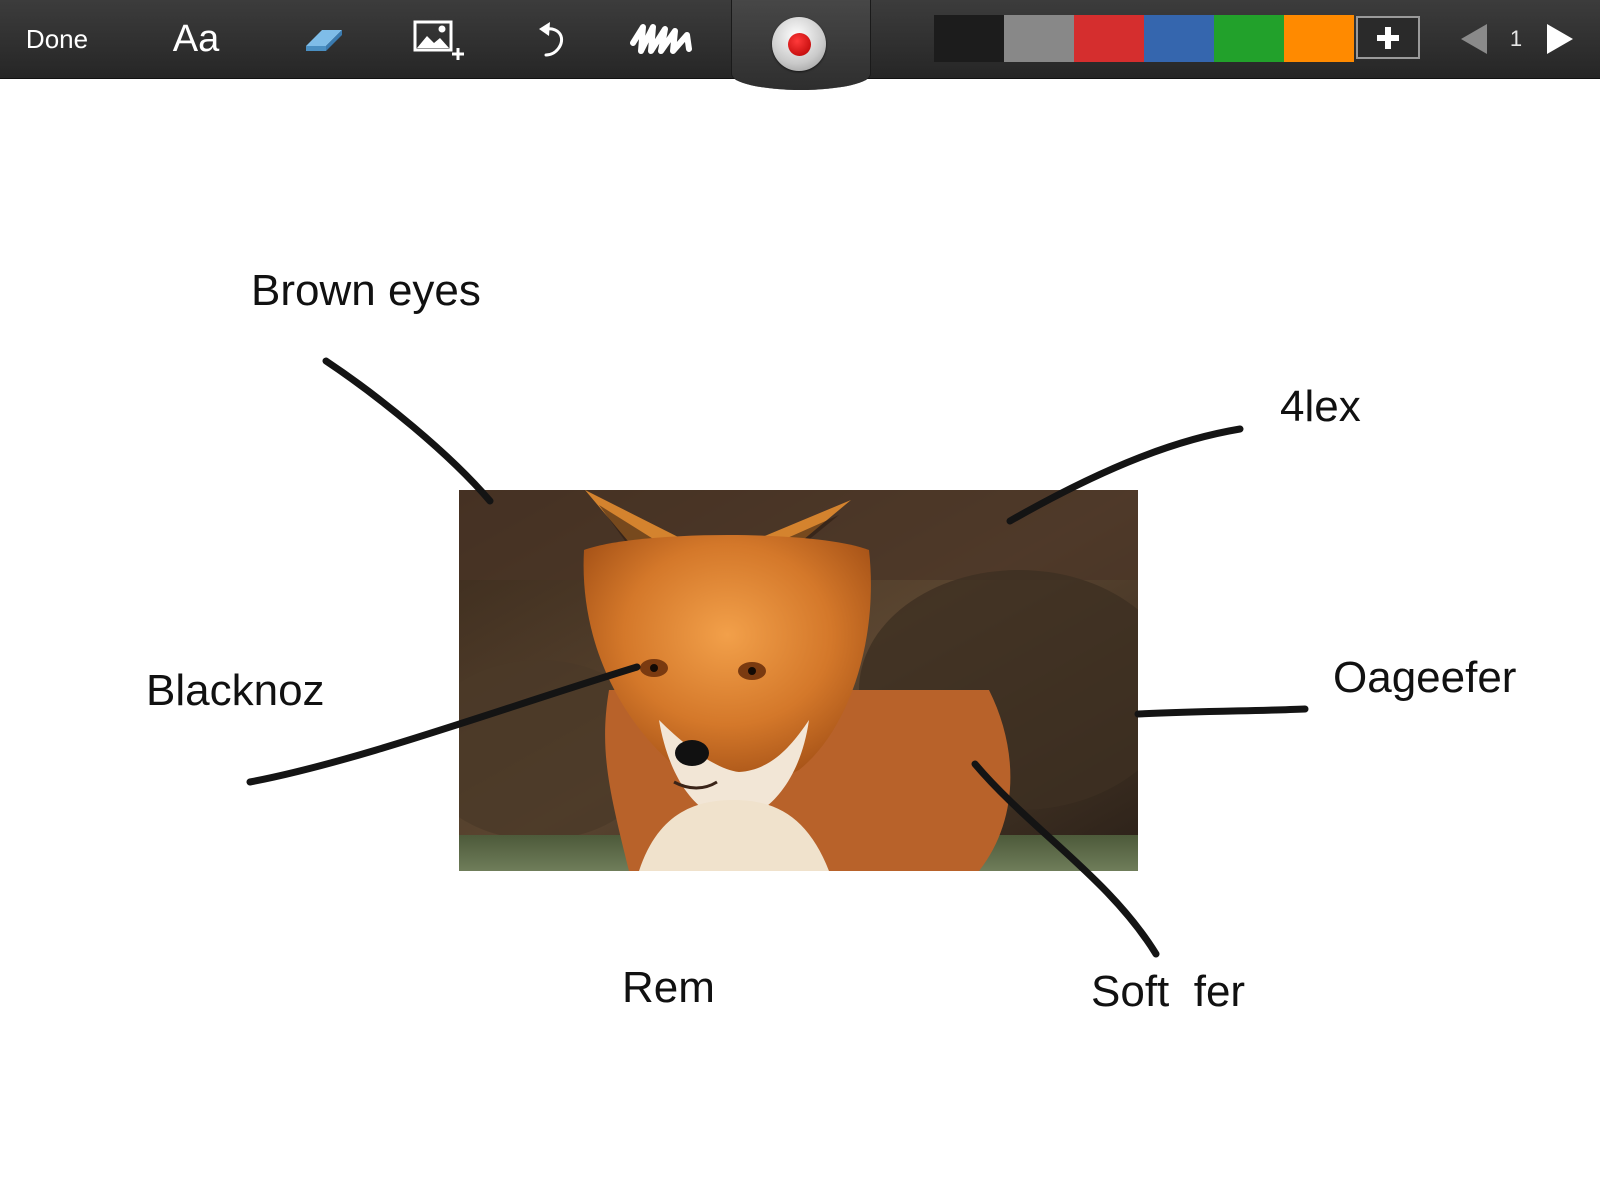 The height and width of the screenshot is (1200, 1600). Describe the element at coordinates (1320, 406) in the screenshot. I see `label-4lex: 4lex` at that location.